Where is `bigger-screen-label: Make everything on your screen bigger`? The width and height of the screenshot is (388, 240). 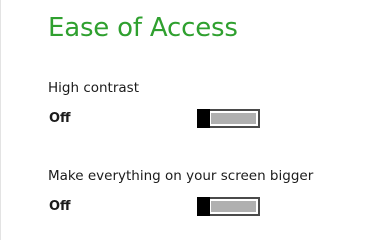
bigger-screen-label: Make everything on your screen bigger is located at coordinates (181, 176).